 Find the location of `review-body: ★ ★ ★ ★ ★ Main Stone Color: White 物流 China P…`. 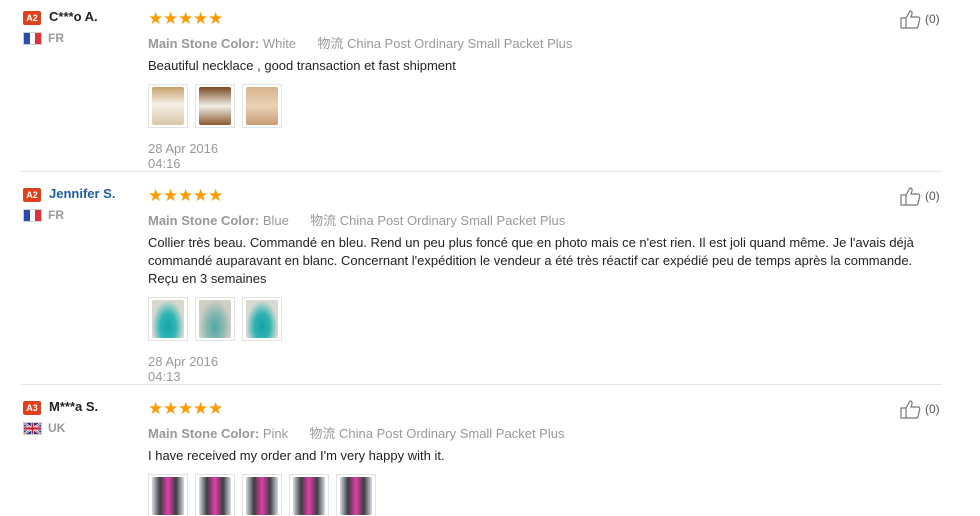

review-body: ★ ★ ★ ★ ★ Main Stone Color: White 物流 China P… is located at coordinates (360, 90).